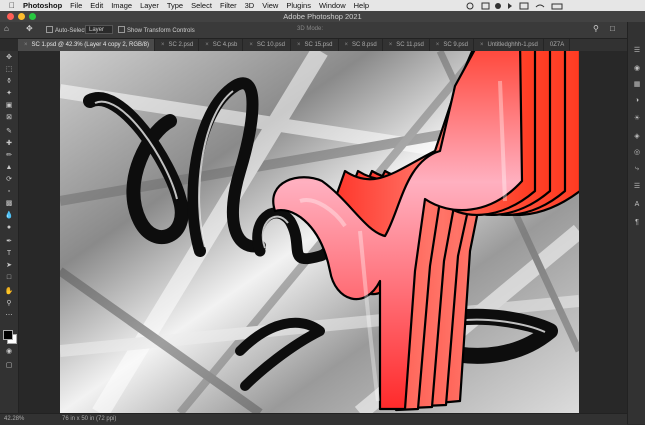  What do you see at coordinates (267, 45) in the screenshot?
I see `tab-sc10: × SC 10.psd` at bounding box center [267, 45].